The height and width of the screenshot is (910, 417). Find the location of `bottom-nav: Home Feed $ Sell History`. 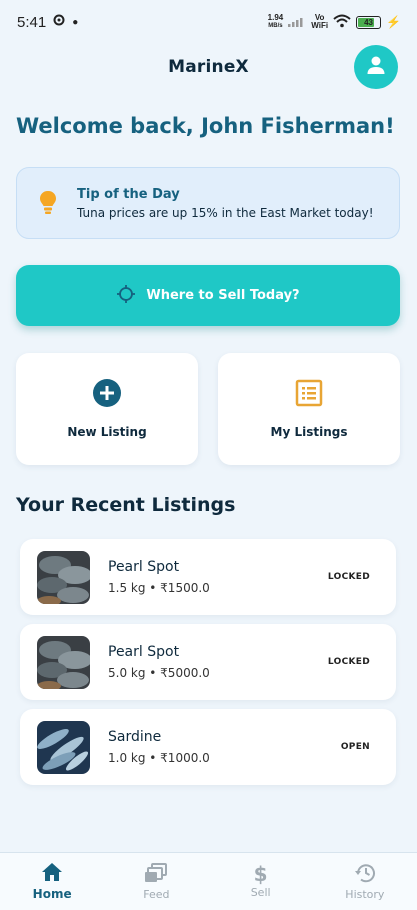

bottom-nav: Home Feed $ Sell History is located at coordinates (208, 881).